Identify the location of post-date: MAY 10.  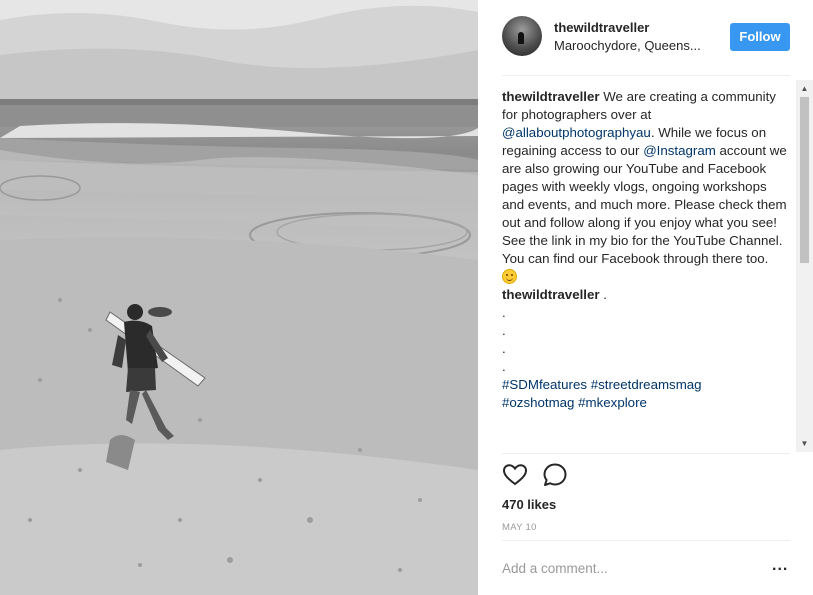
(519, 527).